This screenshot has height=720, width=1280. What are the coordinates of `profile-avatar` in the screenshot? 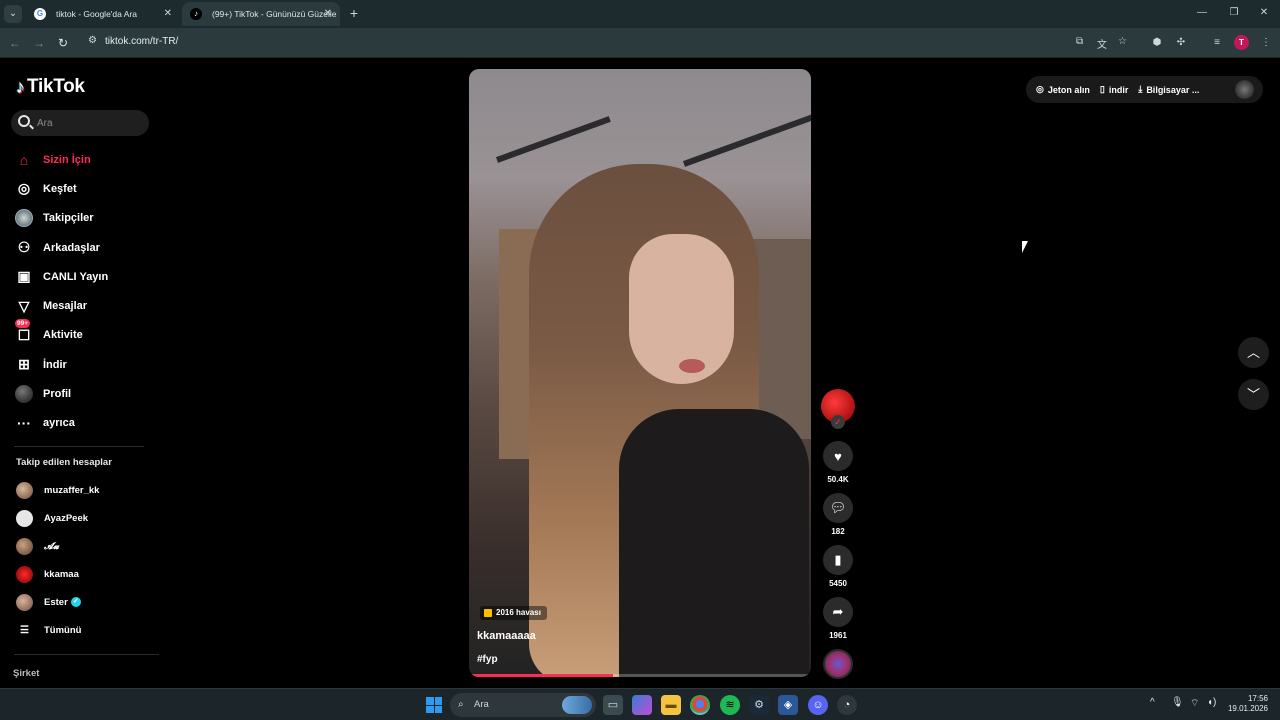 It's located at (24, 394).